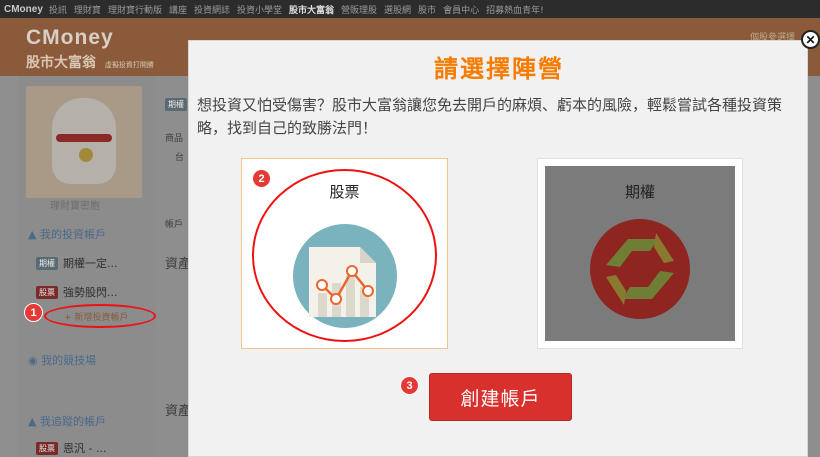 The height and width of the screenshot is (457, 820). Describe the element at coordinates (810, 39) in the screenshot. I see `close-icon: ✕` at that location.